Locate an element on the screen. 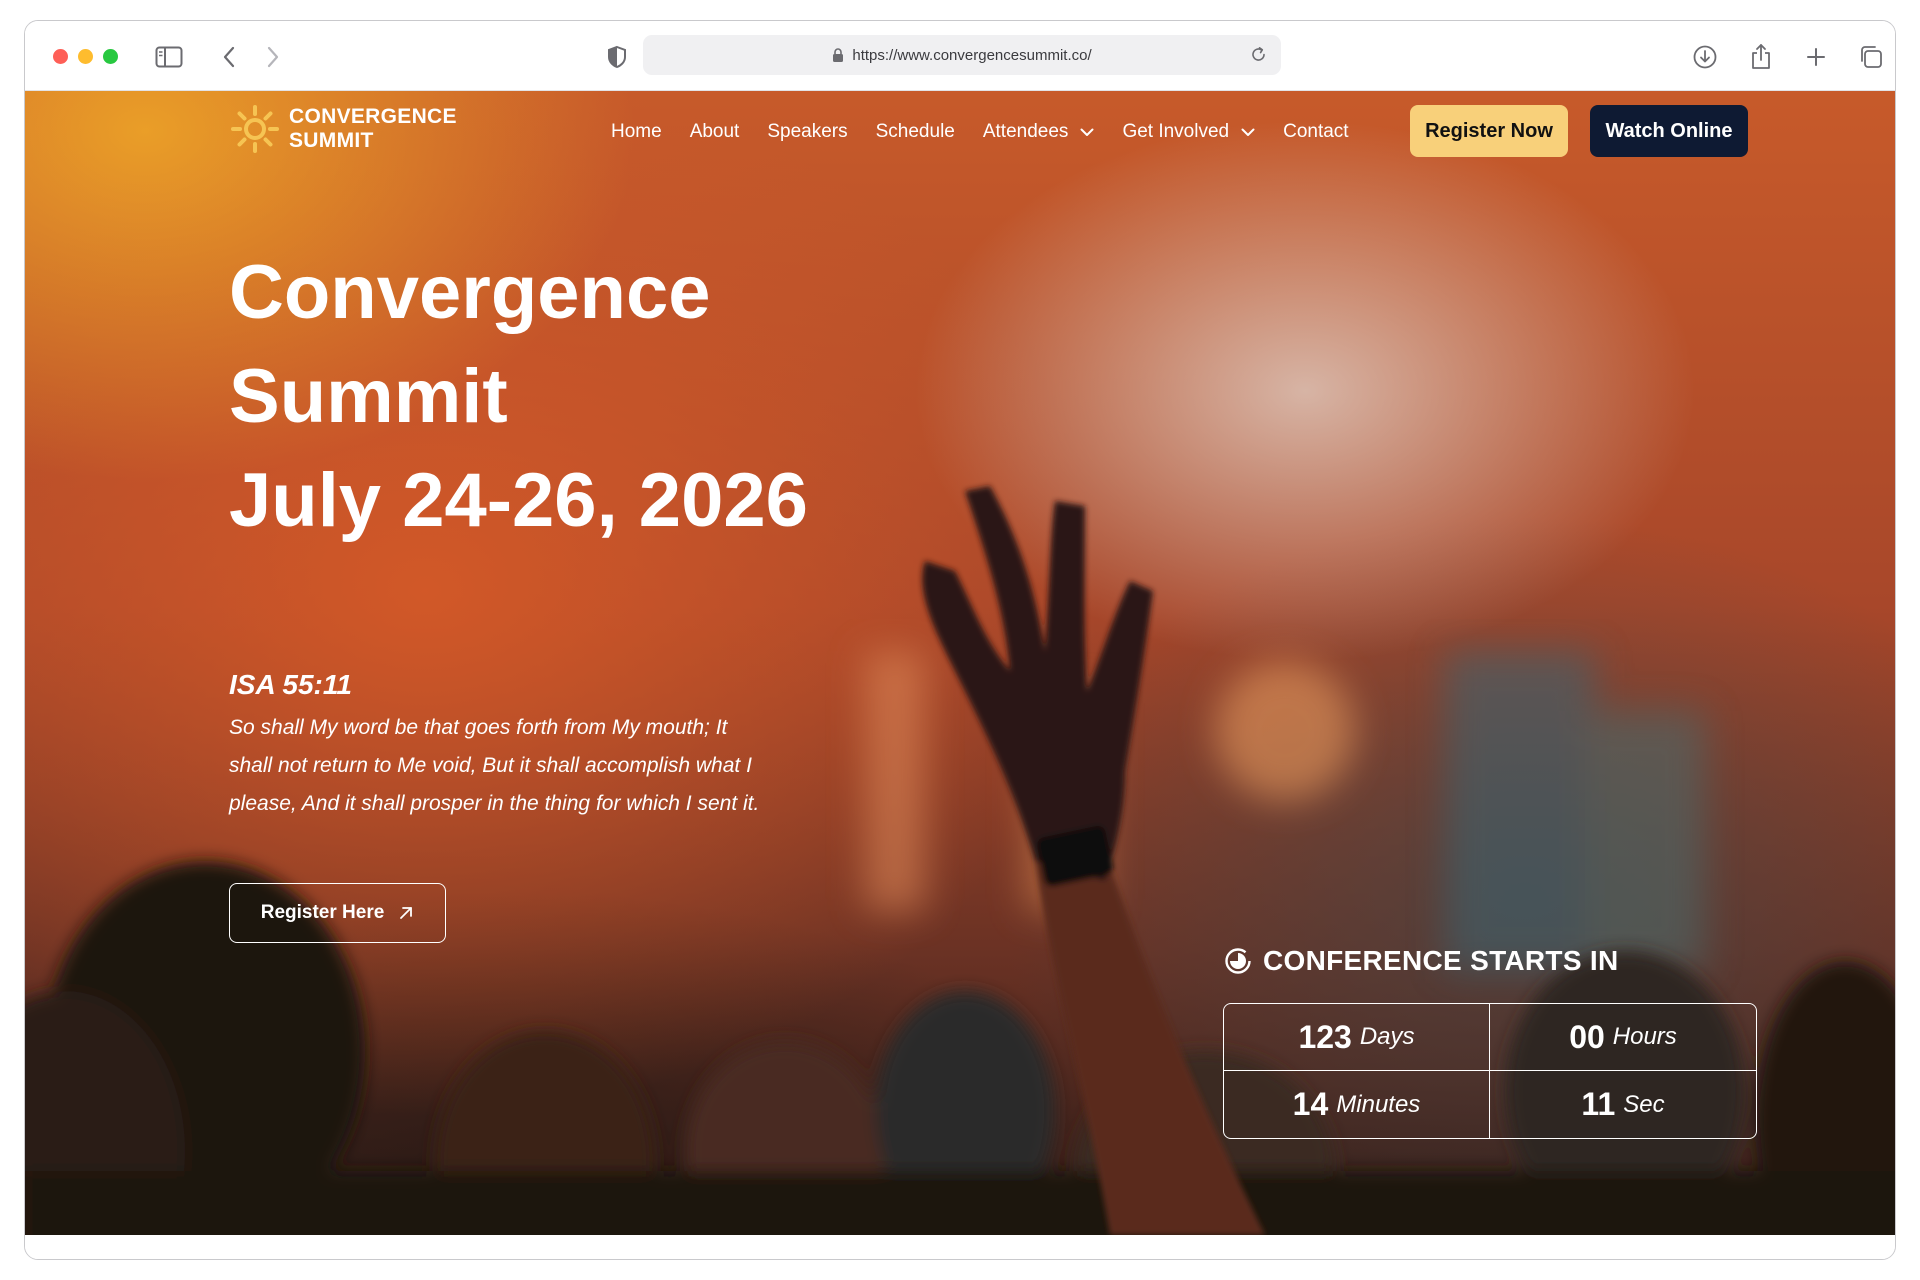 Image resolution: width=1920 pixels, height=1280 pixels. nav-contact: Contact is located at coordinates (1315, 132).